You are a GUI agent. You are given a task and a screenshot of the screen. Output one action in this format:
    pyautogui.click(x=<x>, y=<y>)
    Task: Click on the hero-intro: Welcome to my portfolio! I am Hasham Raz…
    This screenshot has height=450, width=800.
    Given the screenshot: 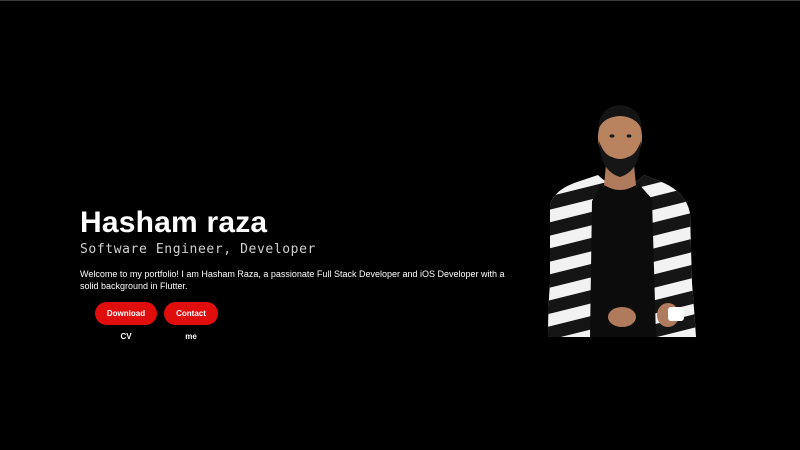 What is the action you would take?
    pyautogui.click(x=292, y=280)
    